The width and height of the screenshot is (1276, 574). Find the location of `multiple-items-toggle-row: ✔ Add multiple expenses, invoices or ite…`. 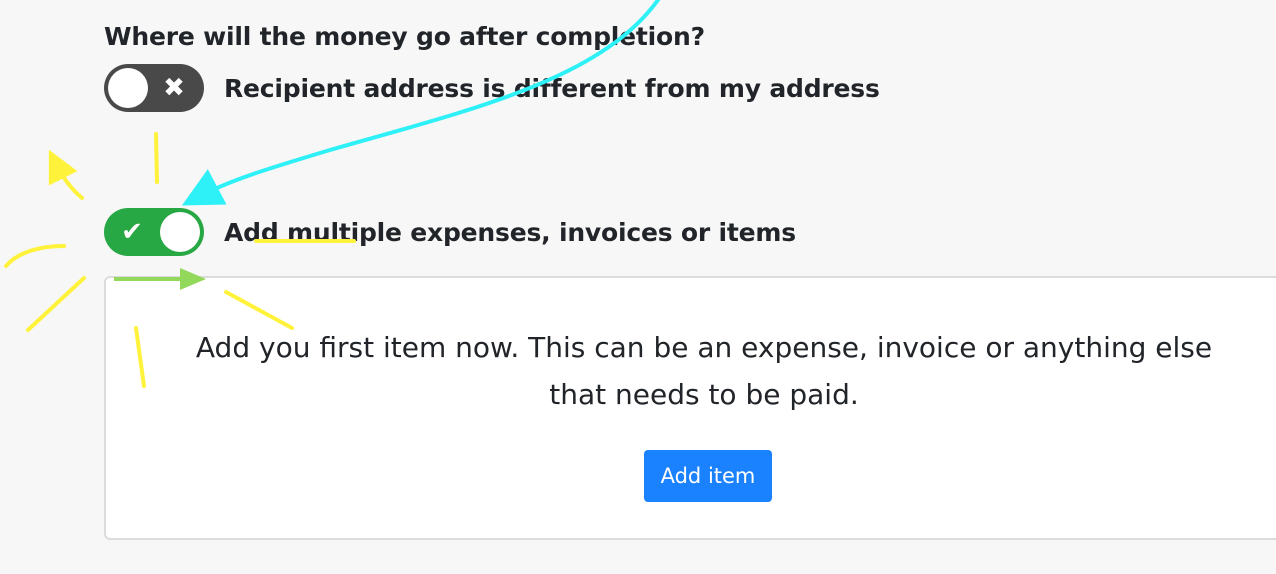

multiple-items-toggle-row: ✔ Add multiple expenses, invoices or ite… is located at coordinates (450, 232).